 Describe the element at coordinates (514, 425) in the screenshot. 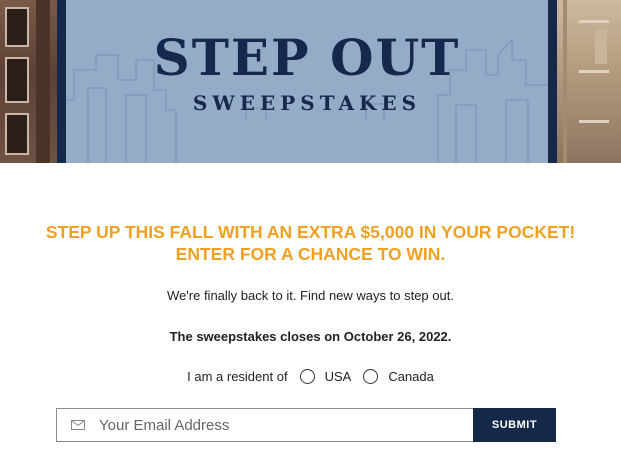

I see `submit-button: SUBMIT` at that location.